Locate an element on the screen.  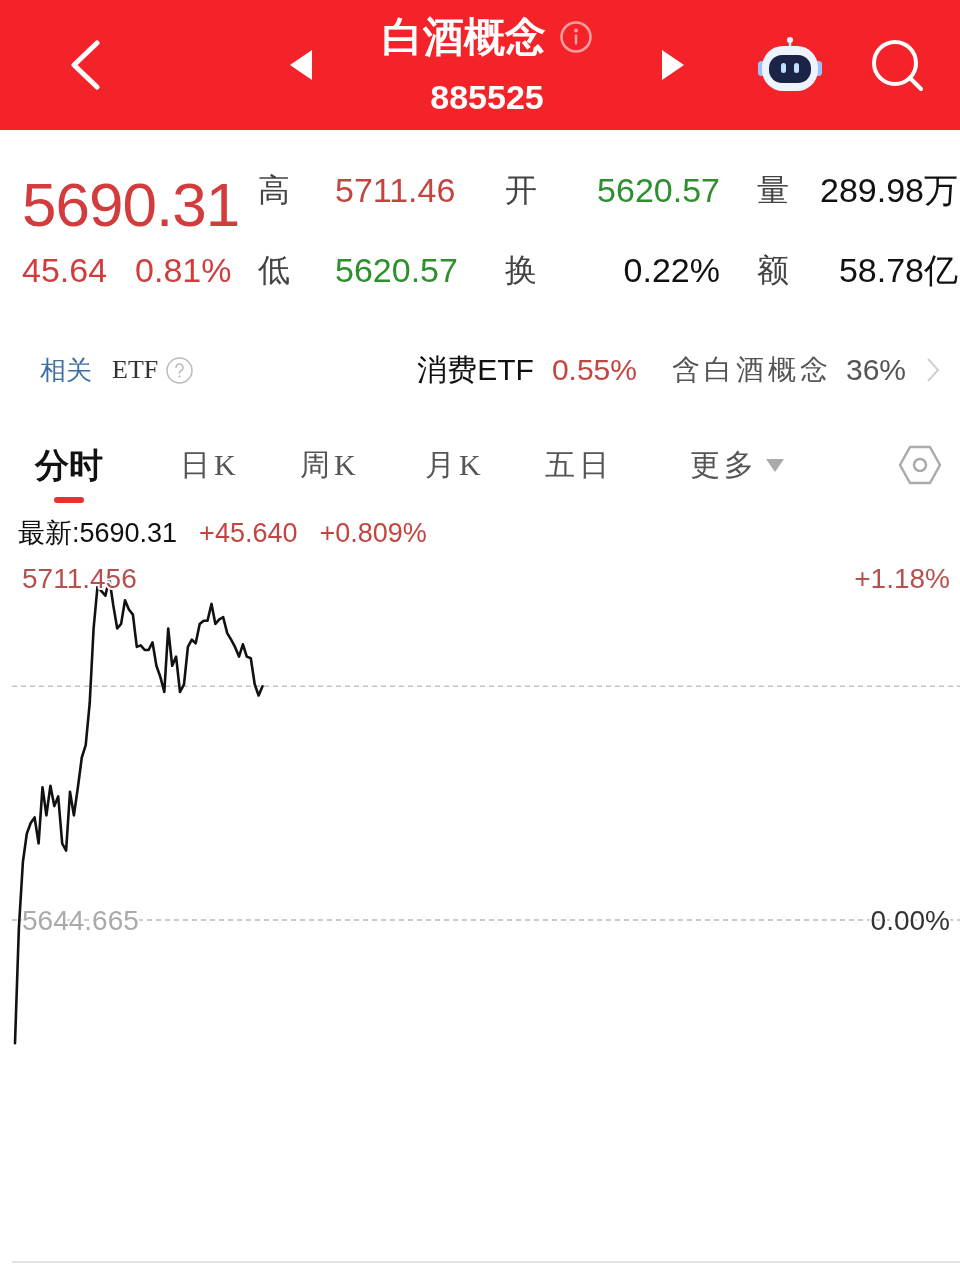
percent-change: 0.81% is located at coordinates (183, 270).